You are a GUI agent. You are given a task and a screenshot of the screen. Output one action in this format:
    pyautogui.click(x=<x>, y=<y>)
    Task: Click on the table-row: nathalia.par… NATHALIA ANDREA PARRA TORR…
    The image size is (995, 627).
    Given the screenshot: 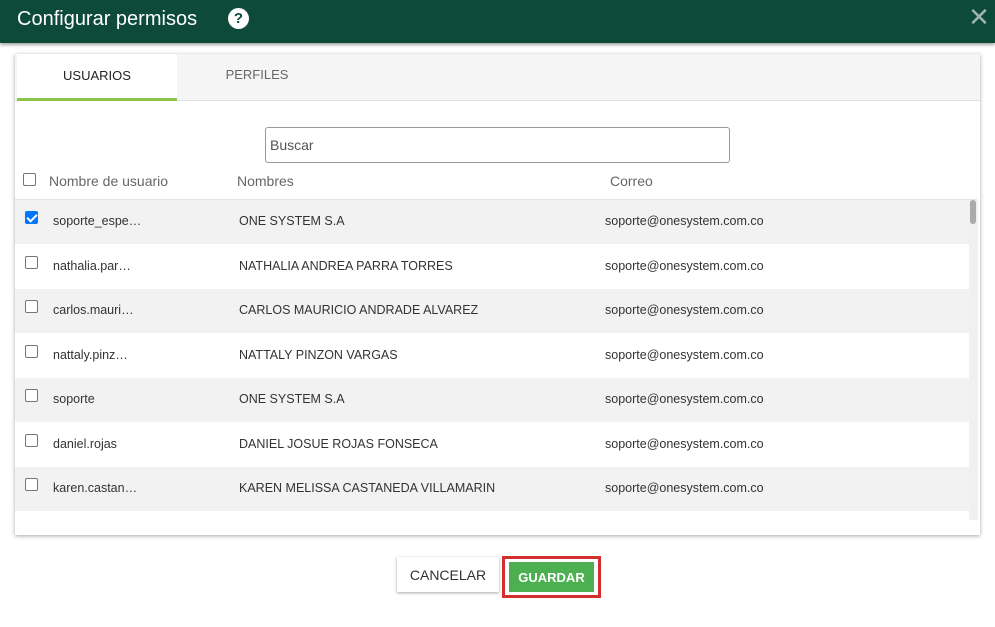 What is the action you would take?
    pyautogui.click(x=492, y=267)
    